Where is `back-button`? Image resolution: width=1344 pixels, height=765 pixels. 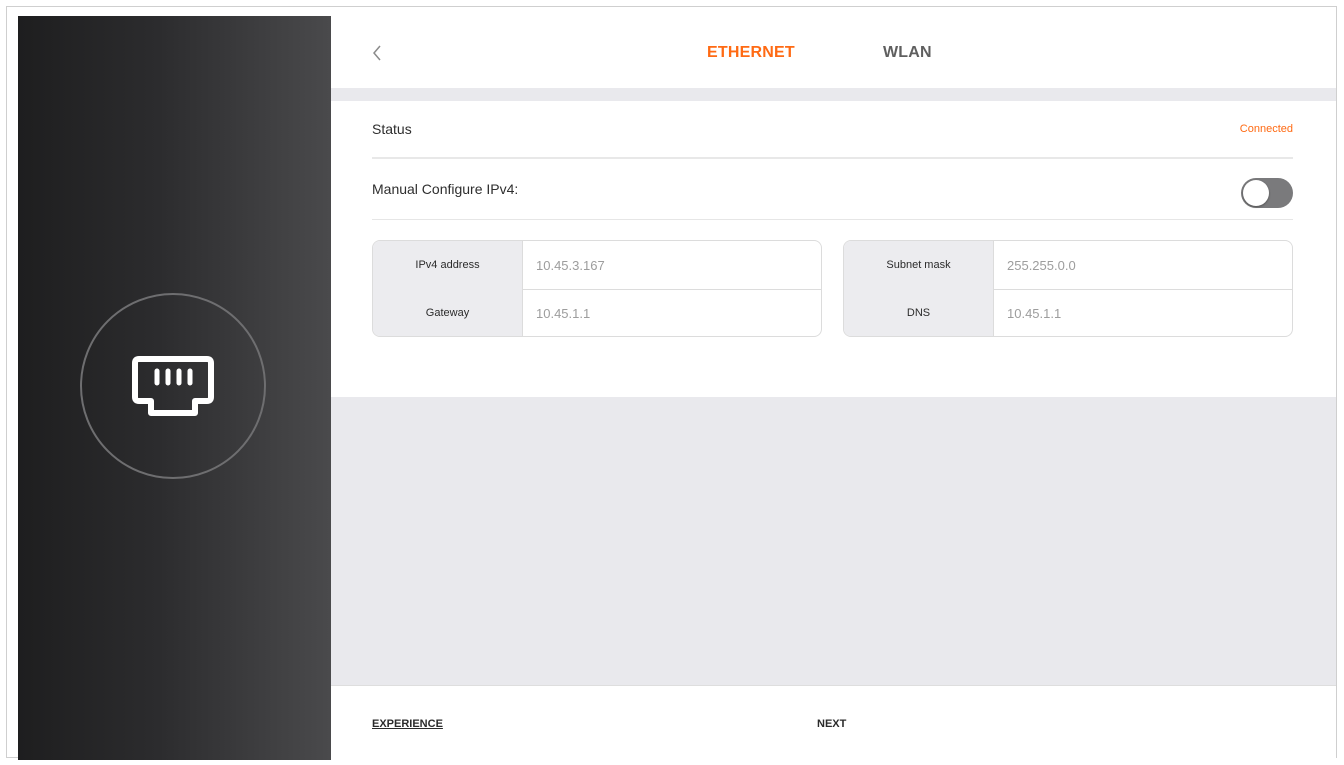
back-button is located at coordinates (377, 53).